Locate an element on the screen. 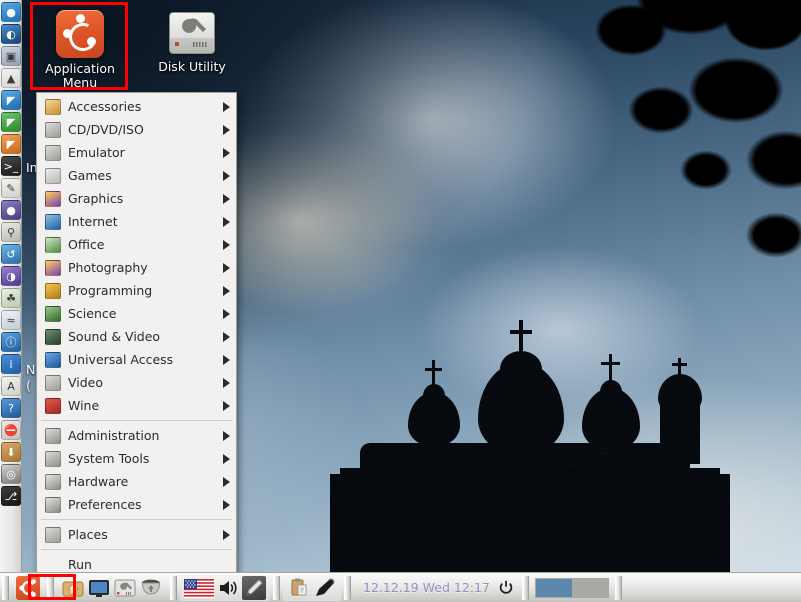  web-browser-globe-icon: ◐ is located at coordinates (11, 34).